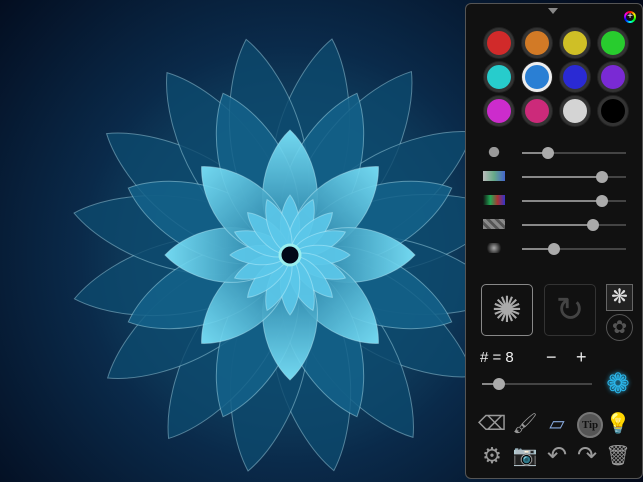 The height and width of the screenshot is (482, 643). Describe the element at coordinates (630, 17) in the screenshot. I see `add-color-icon: +` at that location.